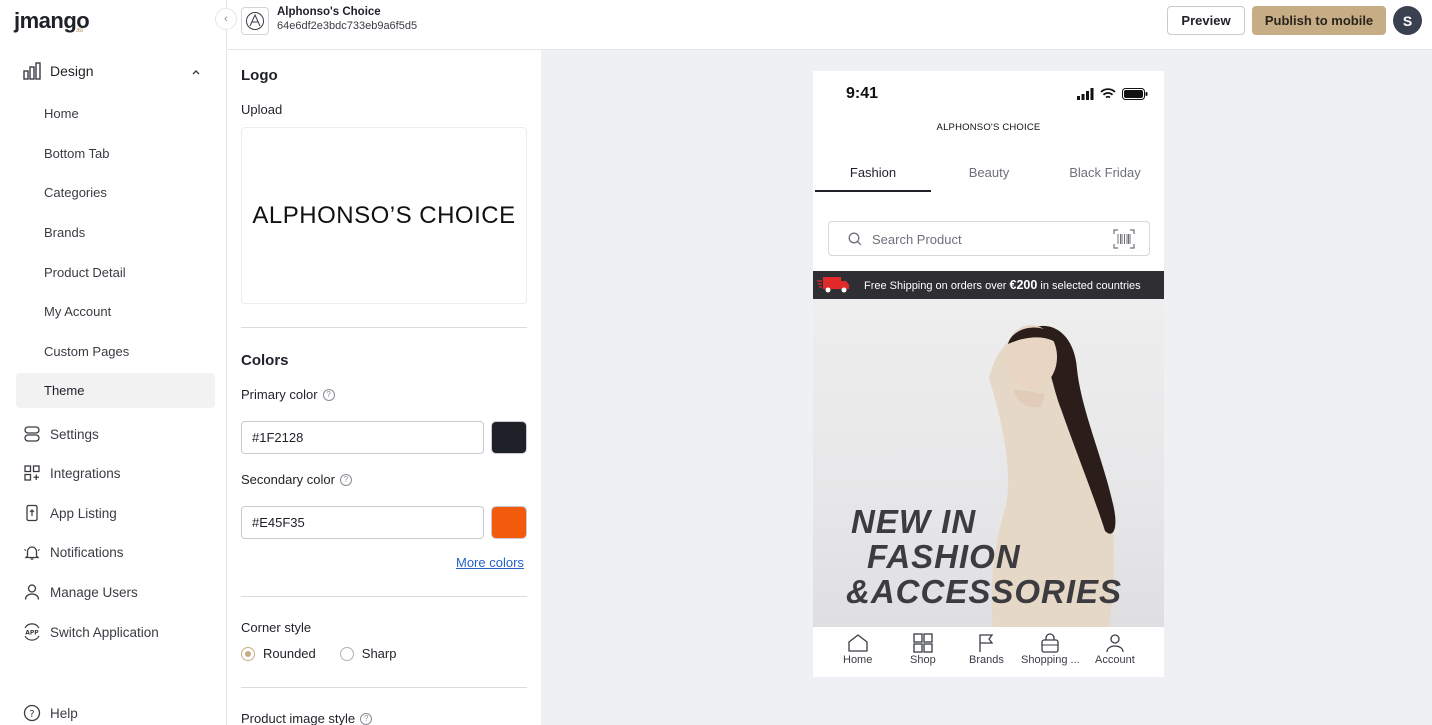 The width and height of the screenshot is (1432, 725). Describe the element at coordinates (923, 643) in the screenshot. I see `grid-icon` at that location.